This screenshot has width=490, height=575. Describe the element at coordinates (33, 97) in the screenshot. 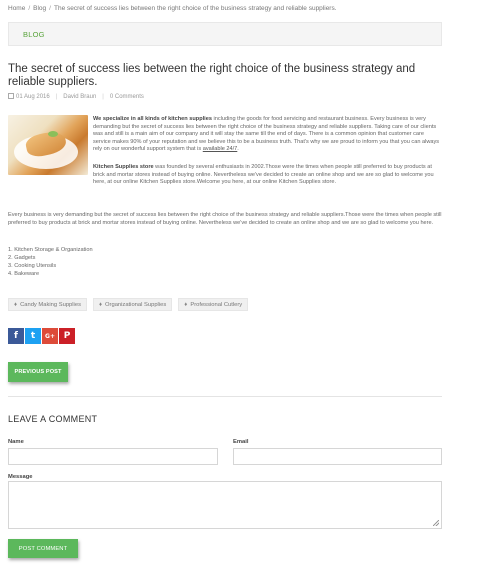

I see `post-date: 01 Aug 2016` at that location.